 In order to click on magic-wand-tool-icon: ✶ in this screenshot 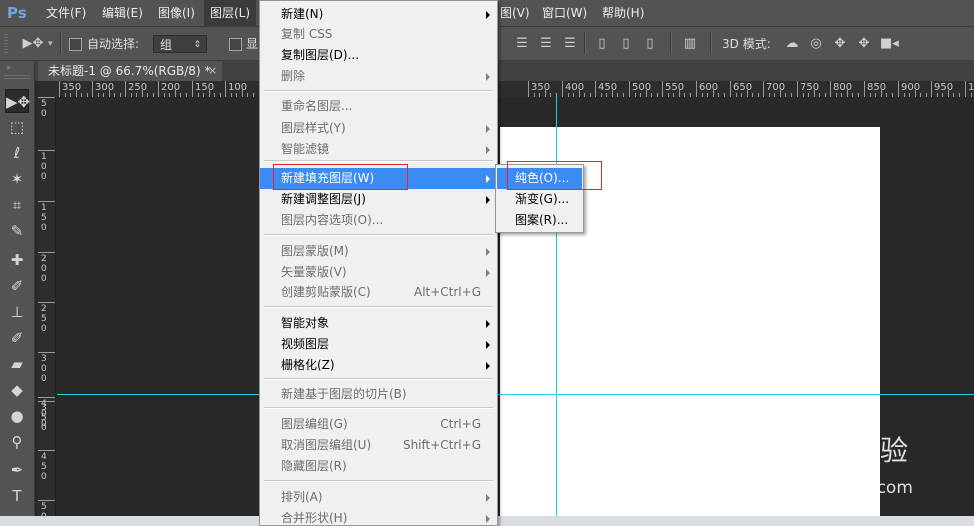, I will do `click(17, 179)`.